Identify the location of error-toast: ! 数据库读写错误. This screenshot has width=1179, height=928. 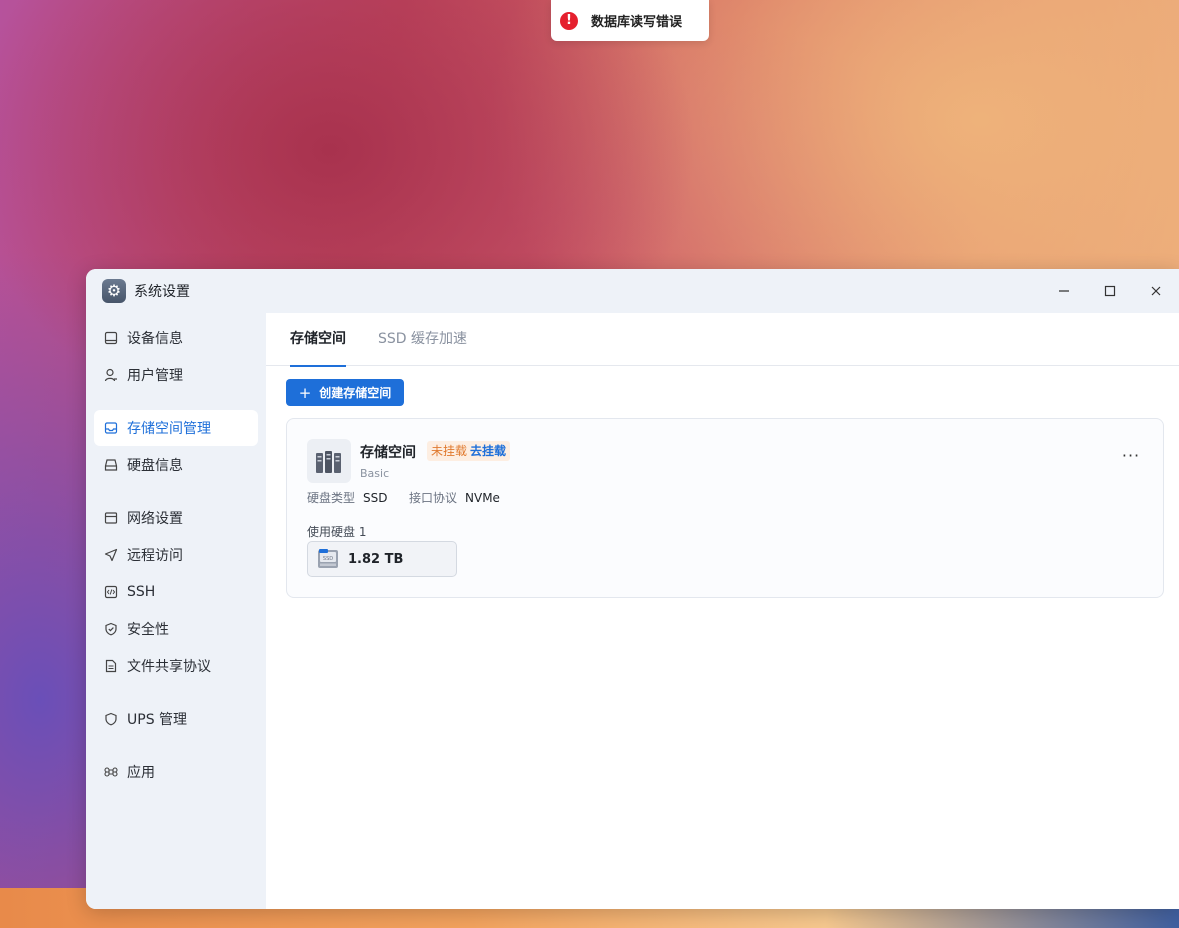
(630, 20).